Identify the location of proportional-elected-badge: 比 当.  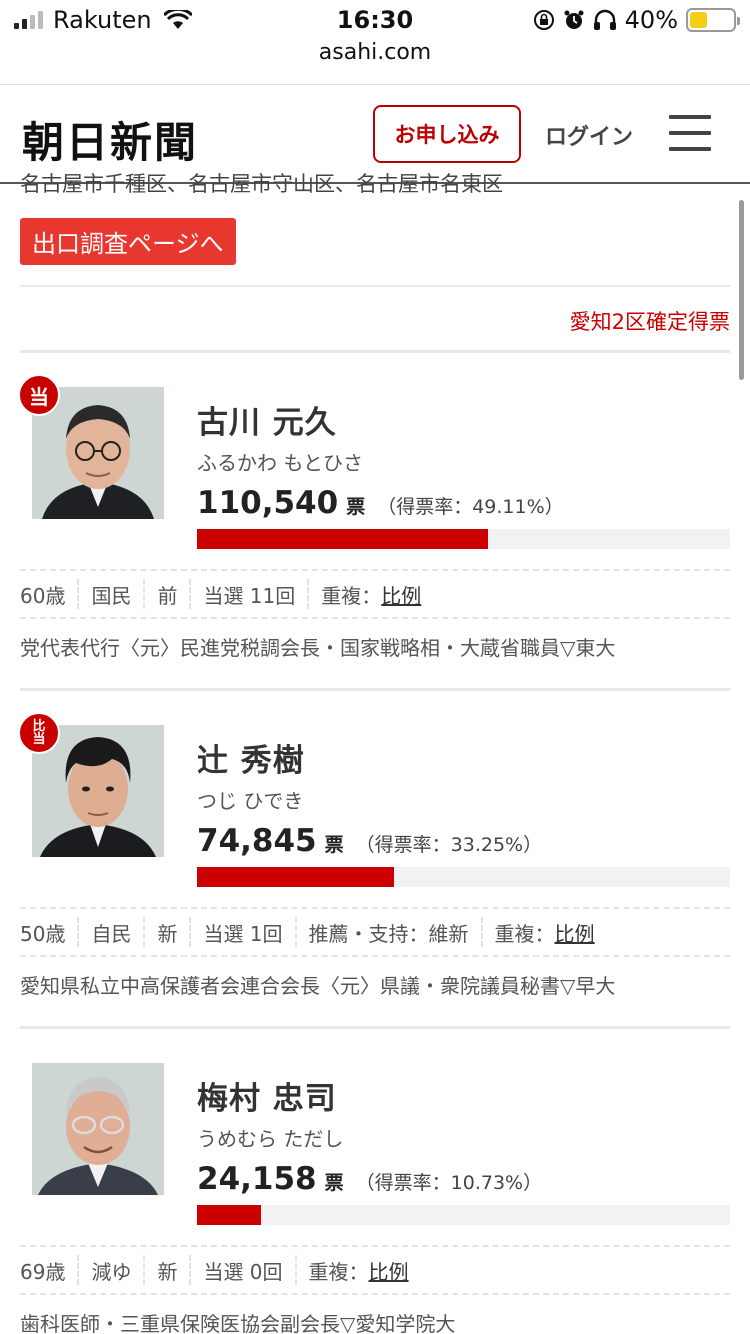
(39, 733).